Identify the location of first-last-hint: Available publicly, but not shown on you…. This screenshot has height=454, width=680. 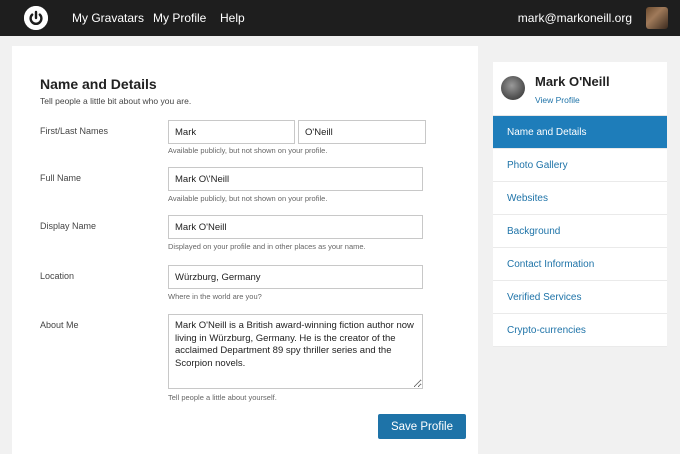
(248, 150).